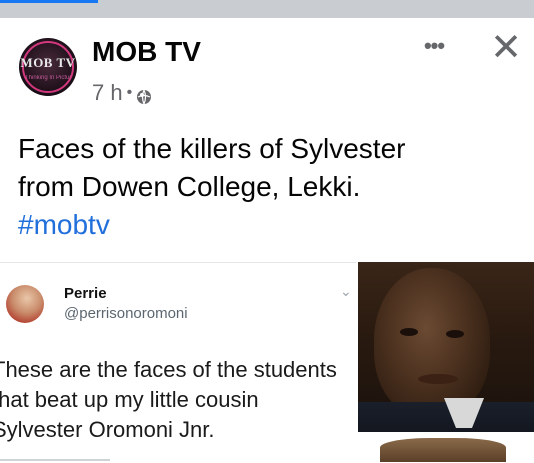 The width and height of the screenshot is (534, 463). I want to click on photo-eye-right, so click(455, 334).